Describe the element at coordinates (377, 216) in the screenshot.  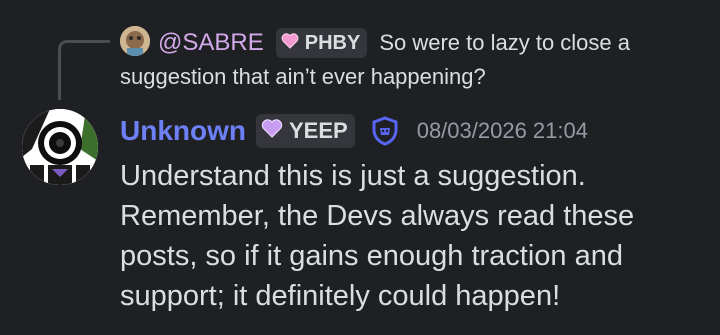
I see `message-line: Remember, the Devs always read these` at that location.